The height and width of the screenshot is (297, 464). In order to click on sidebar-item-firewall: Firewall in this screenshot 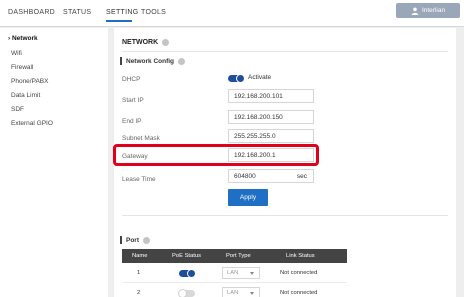, I will do `click(22, 67)`.